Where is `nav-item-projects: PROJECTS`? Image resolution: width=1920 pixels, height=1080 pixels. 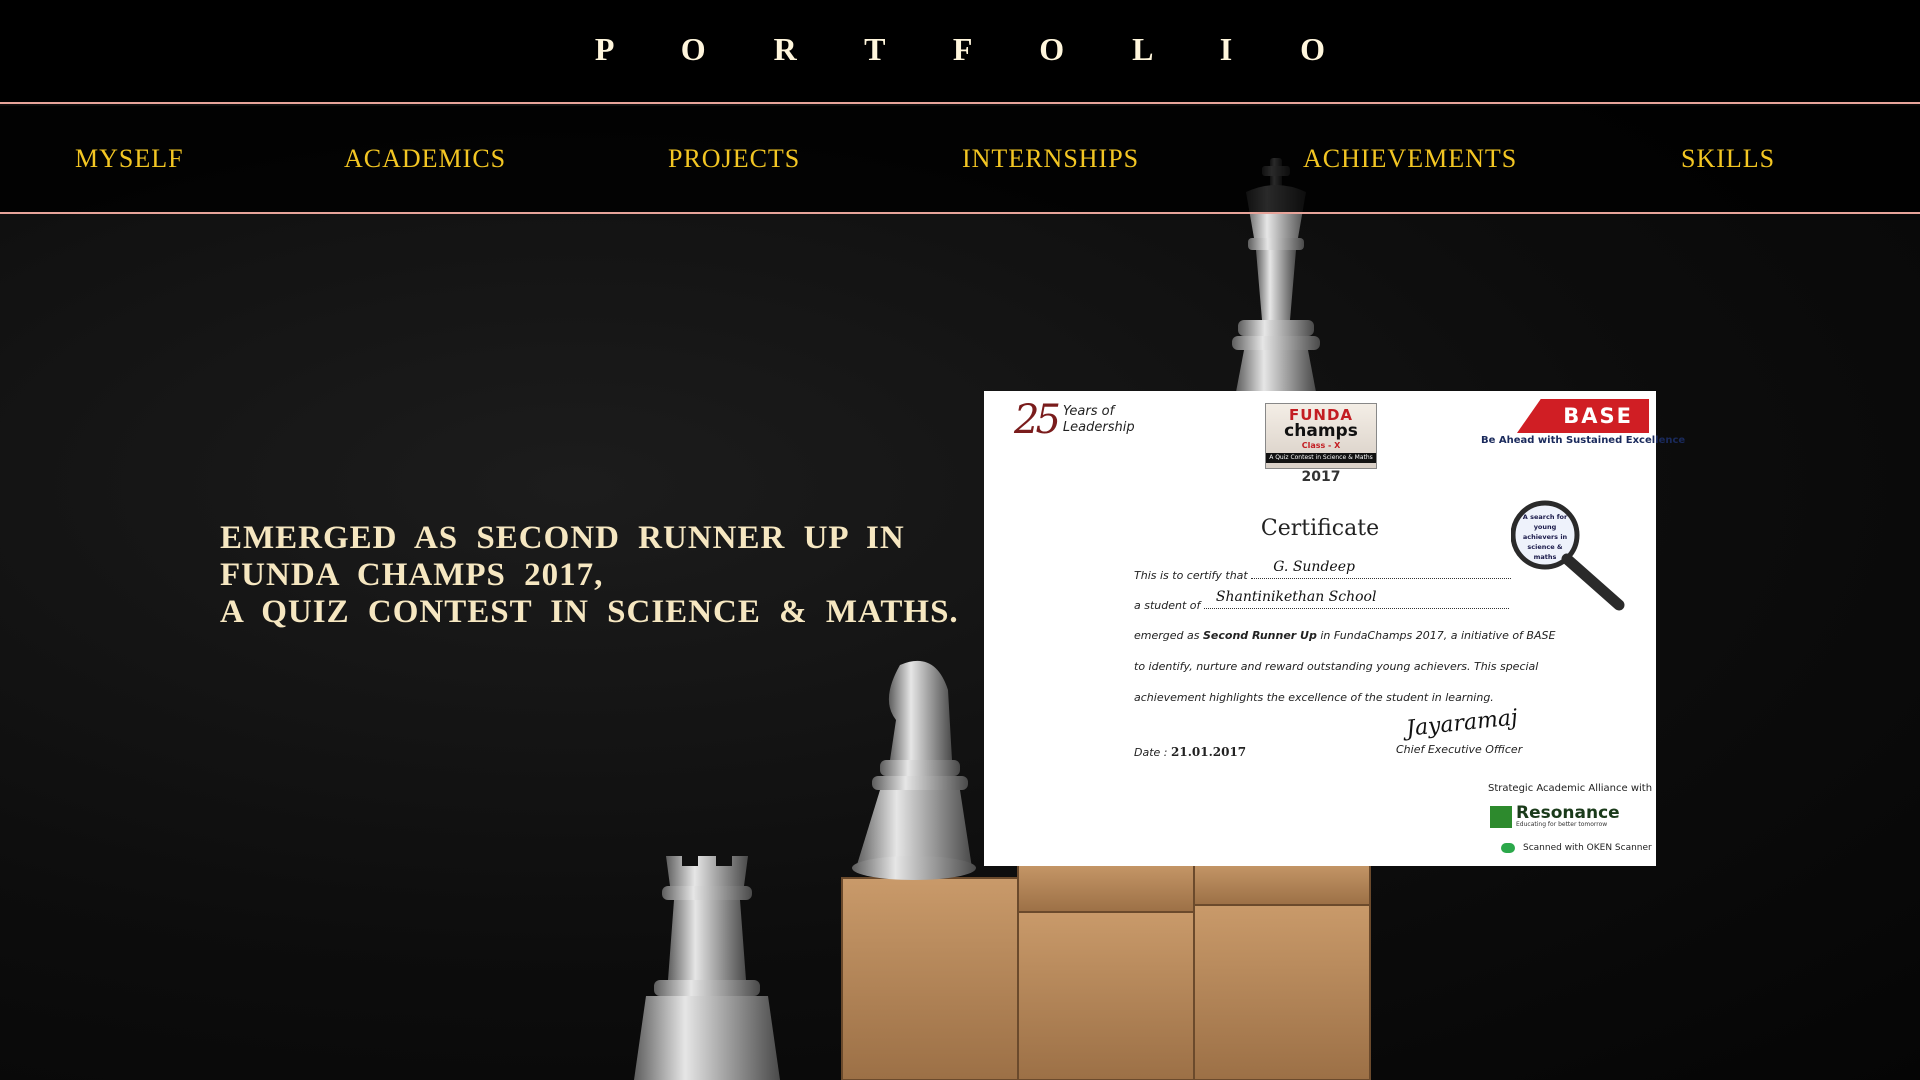 nav-item-projects: PROJECTS is located at coordinates (734, 159).